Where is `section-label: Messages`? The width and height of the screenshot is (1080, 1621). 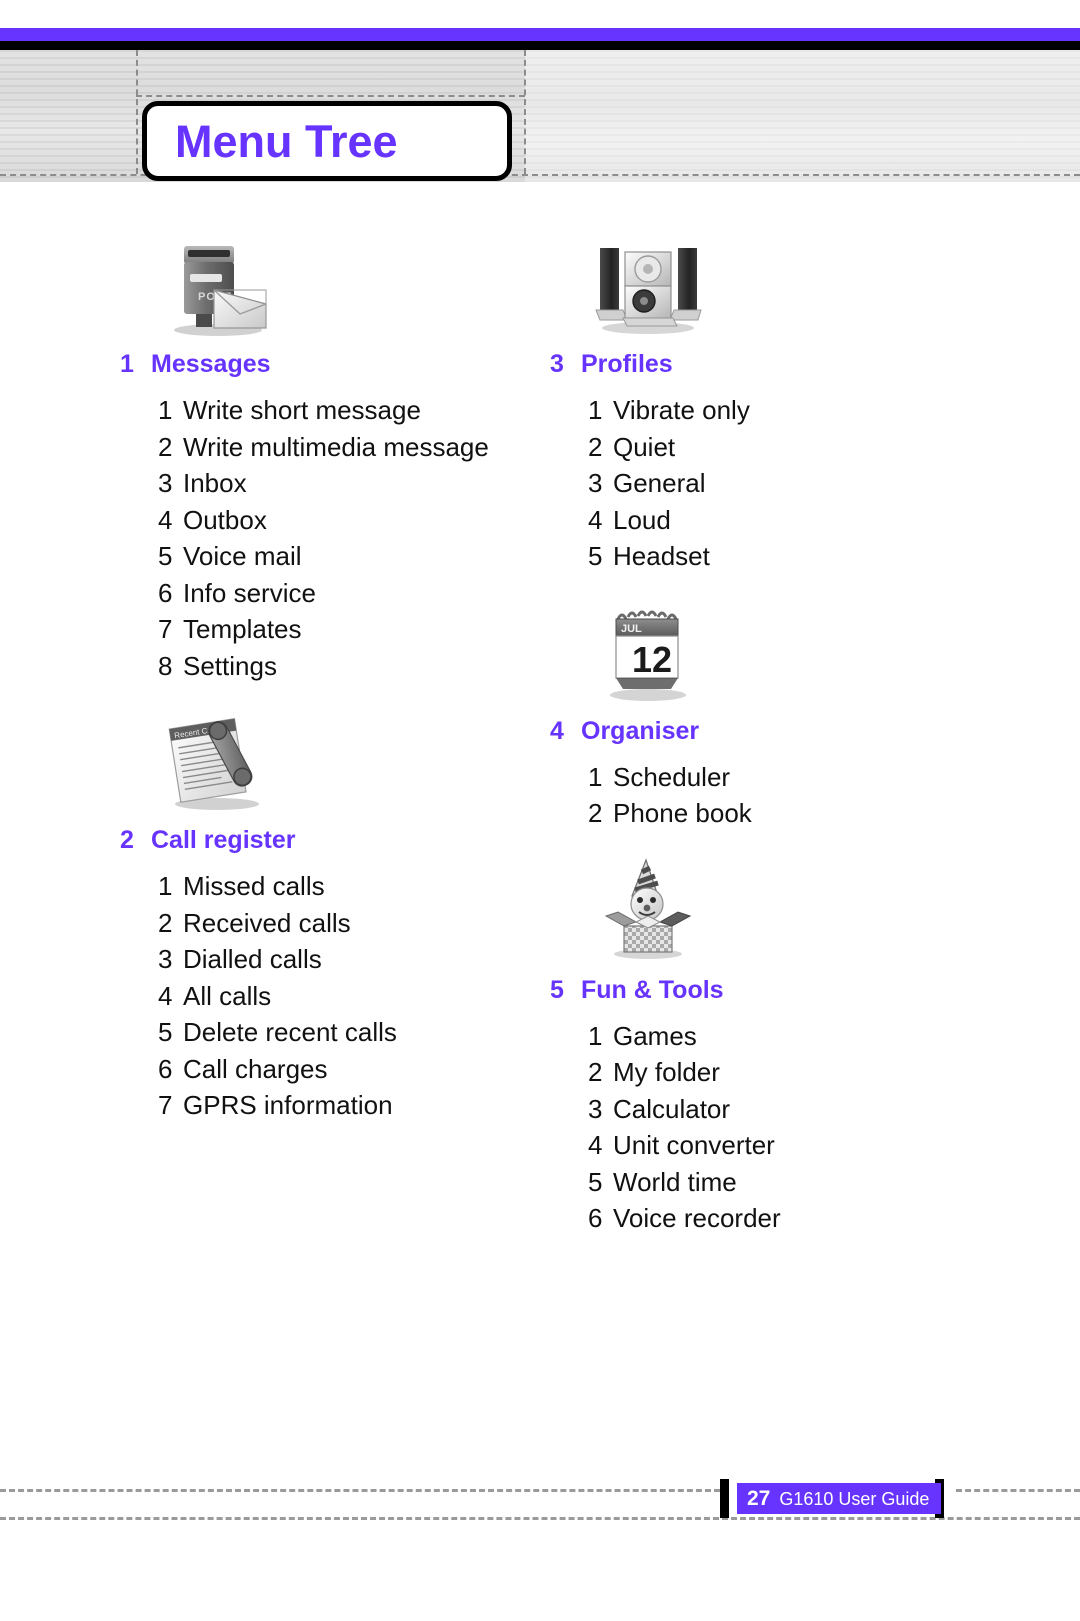 section-label: Messages is located at coordinates (211, 364).